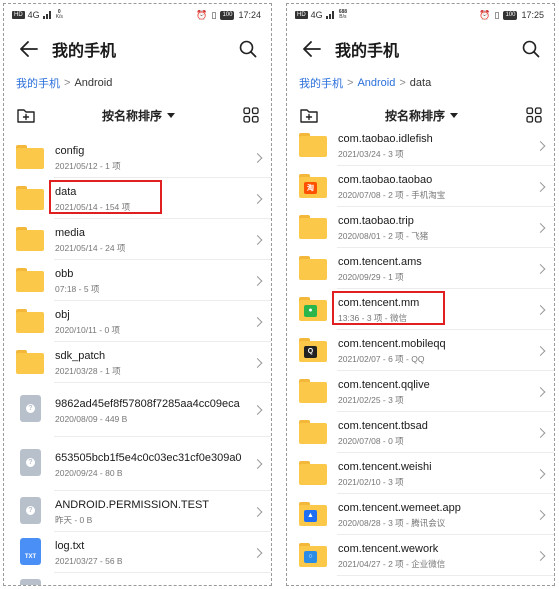 This screenshot has height=589, width=559. Describe the element at coordinates (446, 473) in the screenshot. I see `row-text: com.tencent.weishi 2021/02/10 - 3 项` at that location.